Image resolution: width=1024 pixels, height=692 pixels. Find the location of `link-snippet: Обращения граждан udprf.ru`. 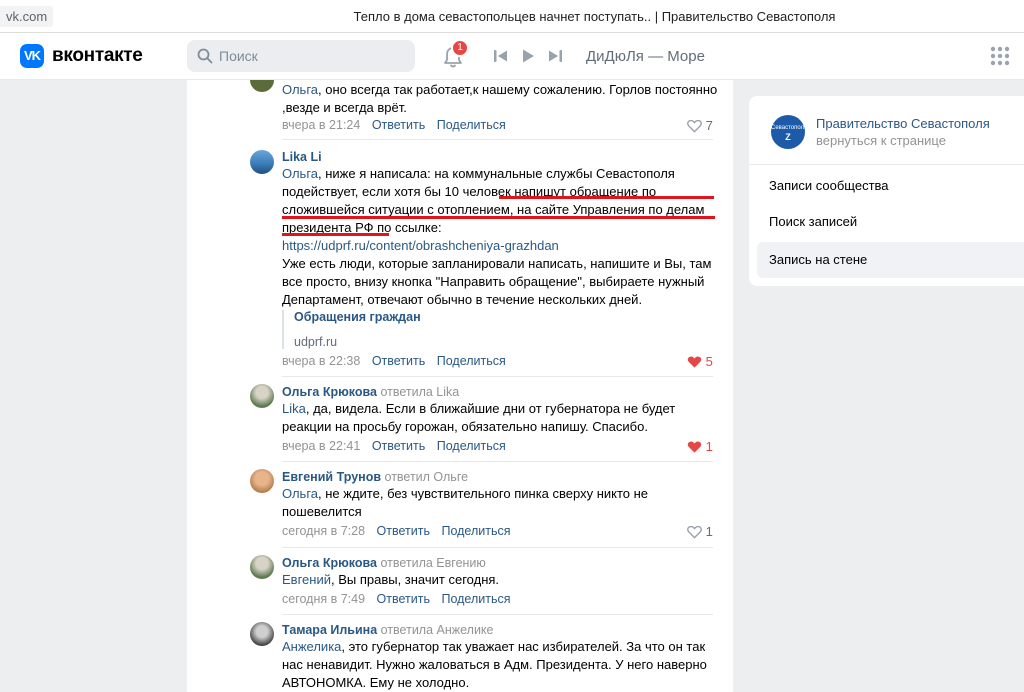

link-snippet: Обращения граждан udprf.ru is located at coordinates (492, 329).